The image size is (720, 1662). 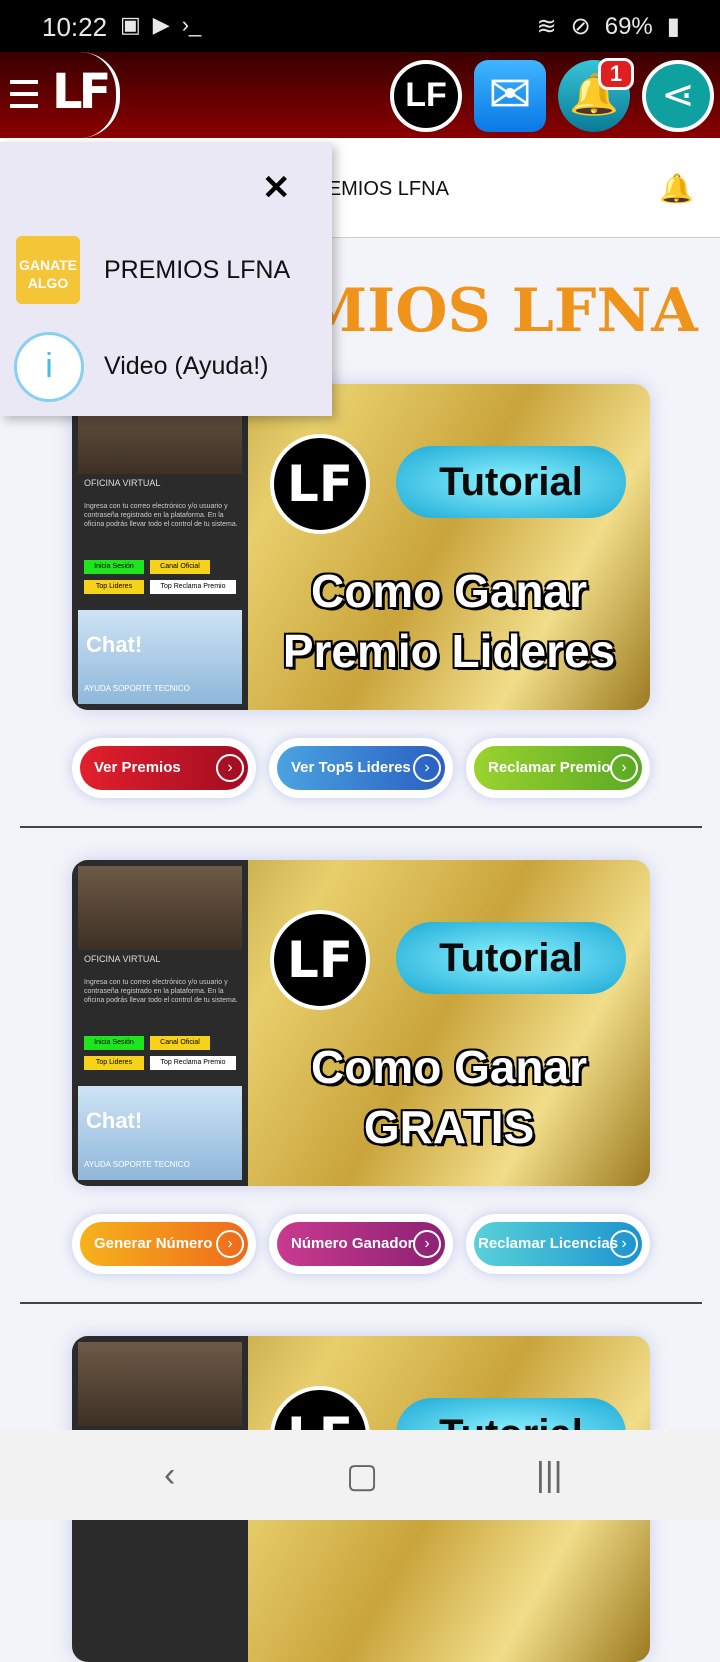 I want to click on drawer-item-video: i Video (Ayuda!), so click(x=166, y=366).